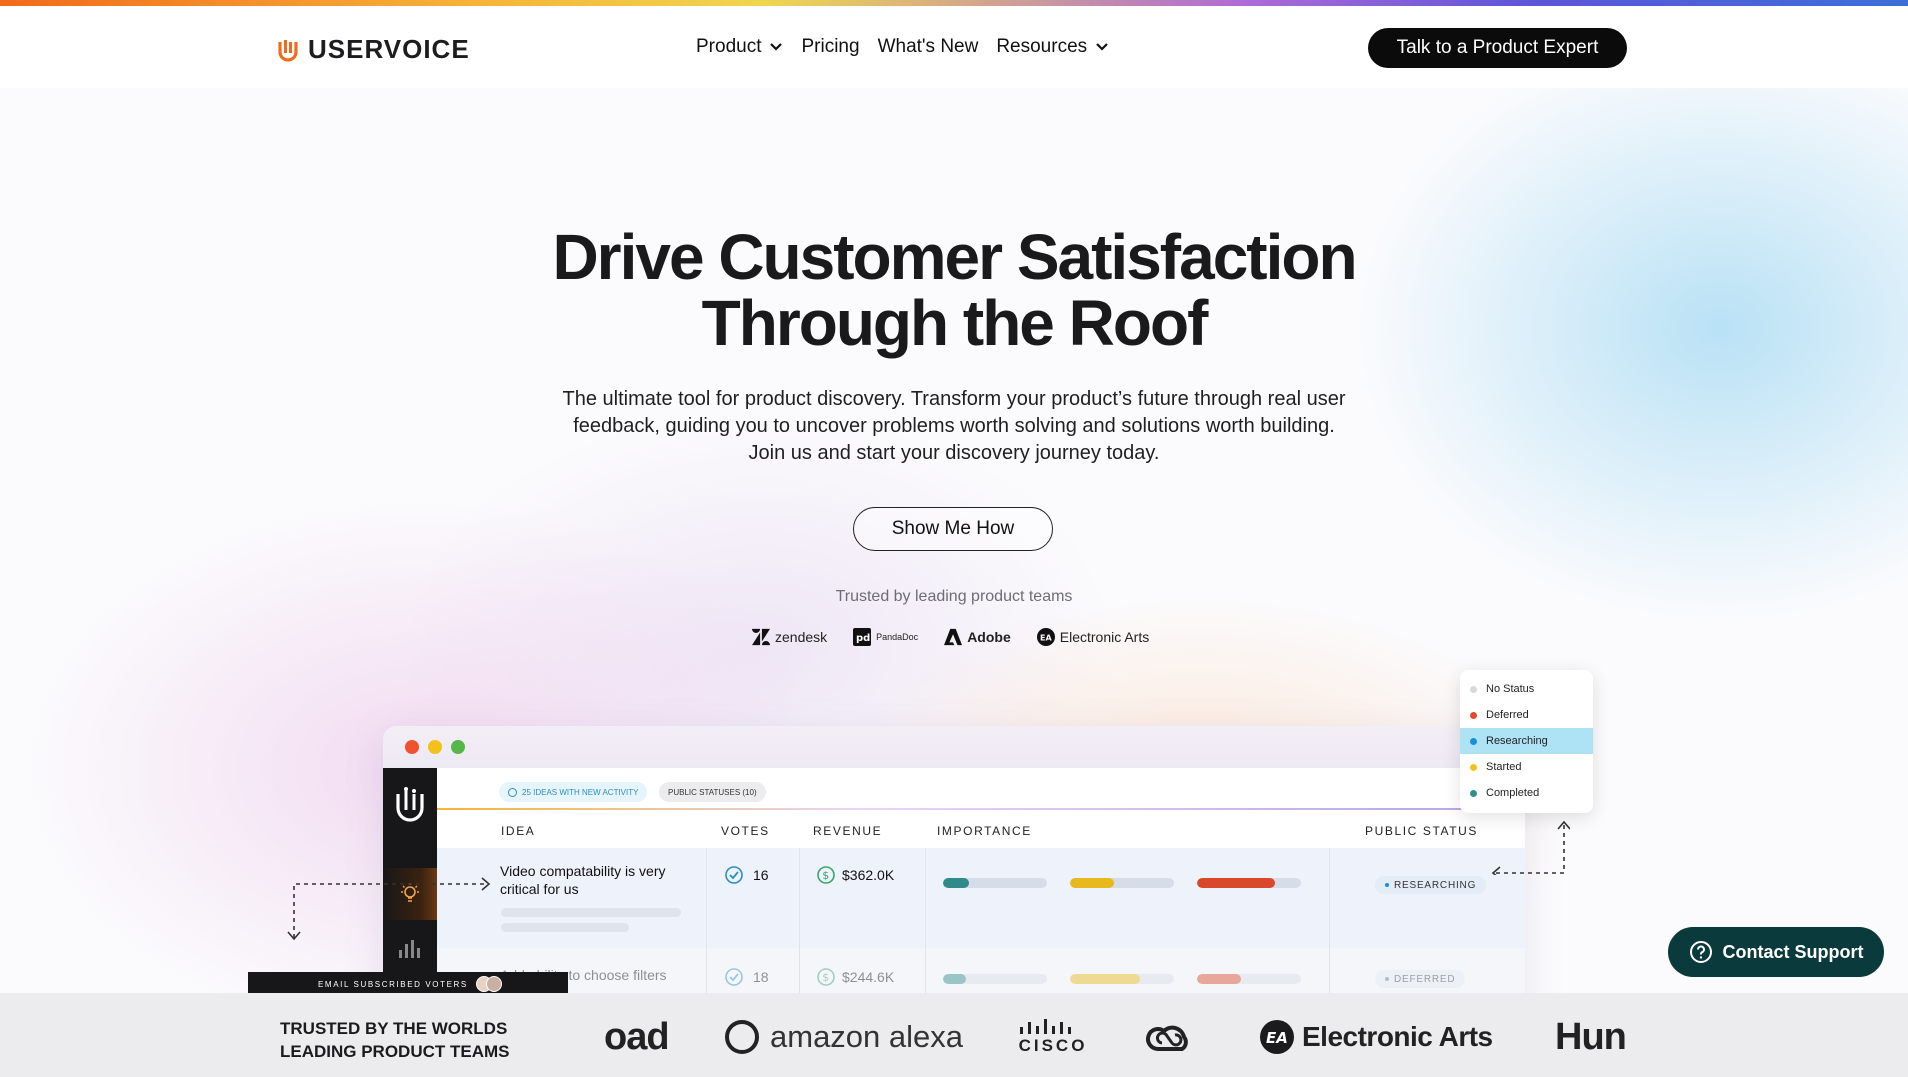 The width and height of the screenshot is (1908, 1077). I want to click on logo-adobe-text: Adobe, so click(989, 637).